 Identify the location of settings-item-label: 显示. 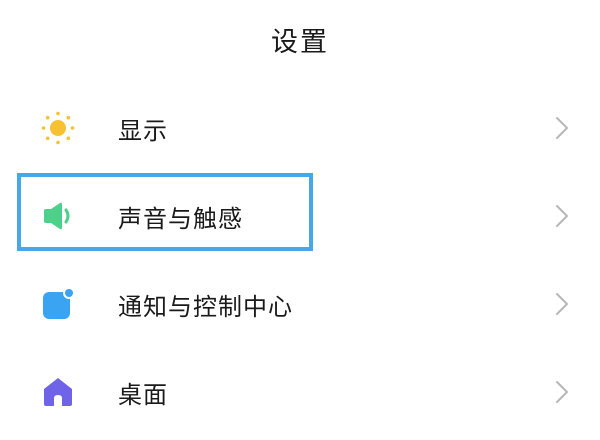
(143, 130).